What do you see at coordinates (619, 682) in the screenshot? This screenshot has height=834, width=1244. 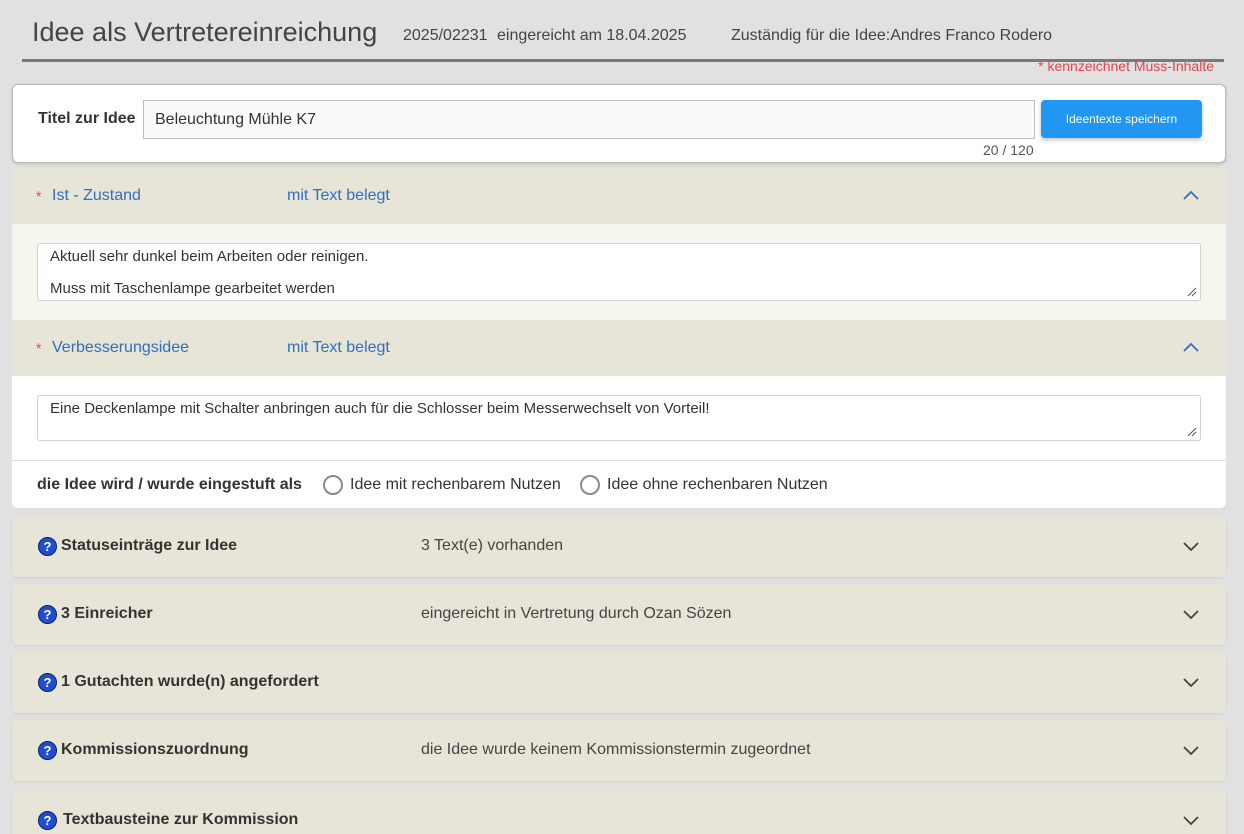 I see `accordion-expert-reports: ? 1 Gutachten wurde(n) angefordert` at bounding box center [619, 682].